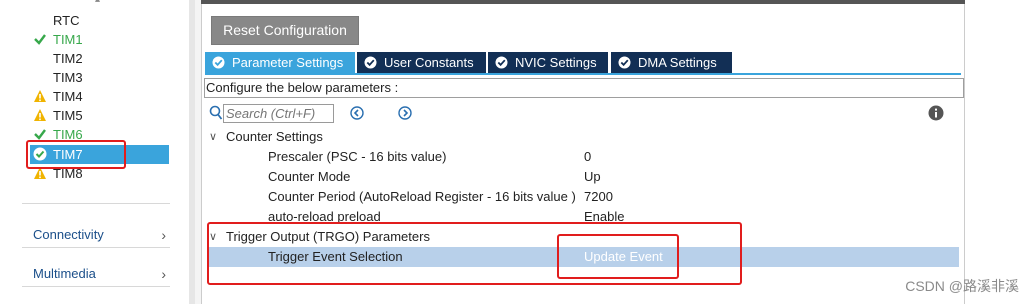  What do you see at coordinates (68, 58) in the screenshot?
I see `sidebar-item-label: TIM2` at bounding box center [68, 58].